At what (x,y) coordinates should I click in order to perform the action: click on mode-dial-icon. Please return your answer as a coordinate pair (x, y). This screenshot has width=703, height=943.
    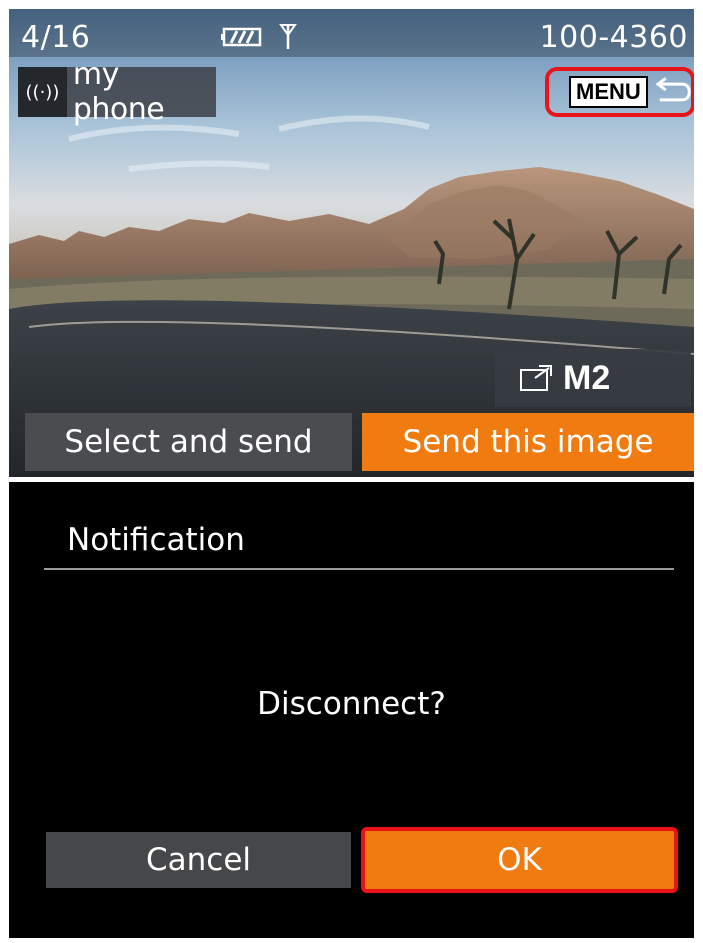
    Looking at the image, I should click on (536, 378).